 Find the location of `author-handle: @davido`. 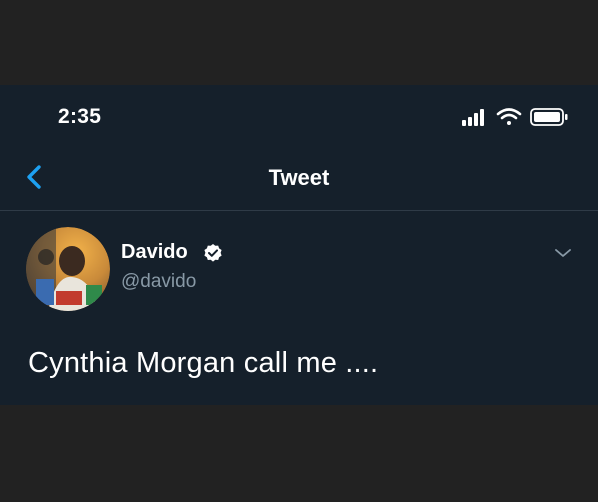

author-handle: @davido is located at coordinates (158, 282).